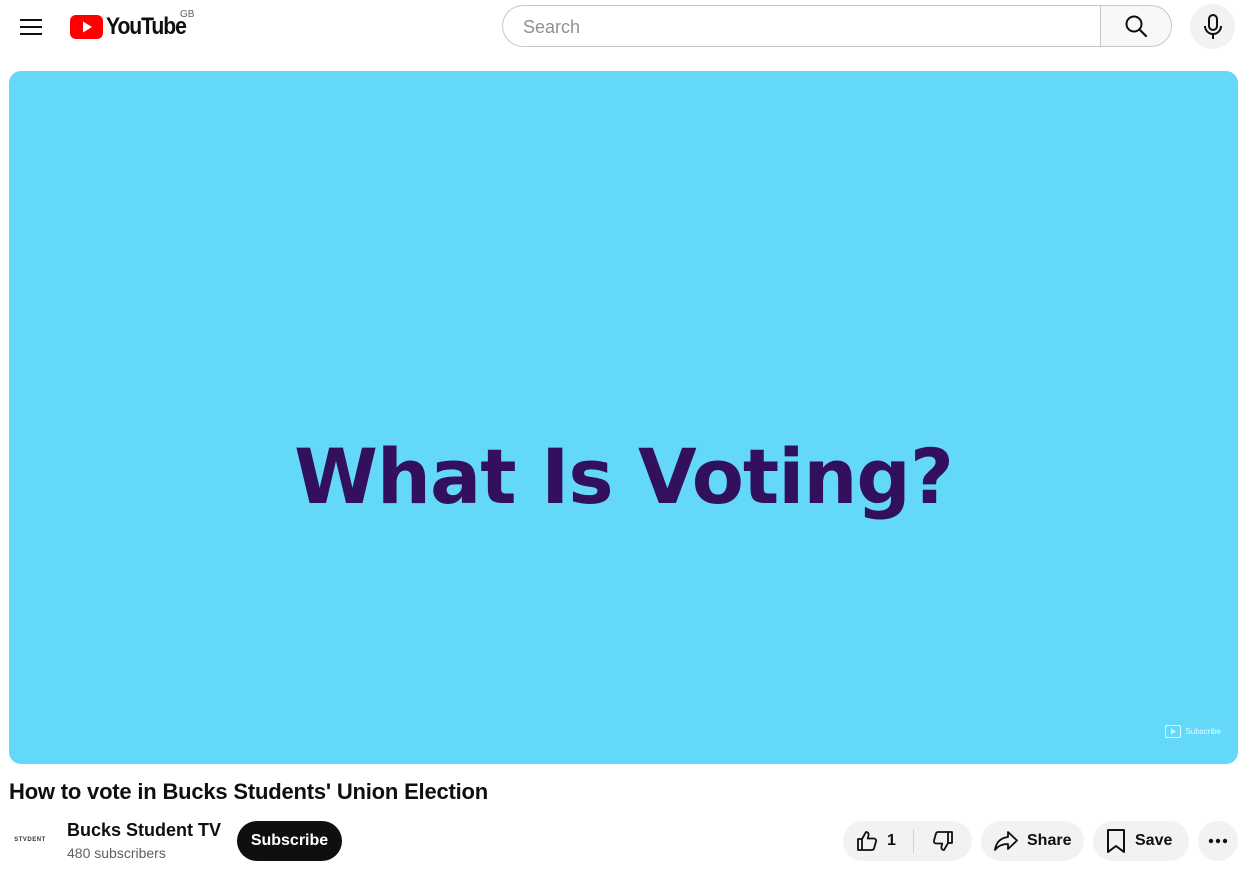 Image resolution: width=1253 pixels, height=875 pixels. I want to click on top-bar: YouTube GB, so click(626, 28).